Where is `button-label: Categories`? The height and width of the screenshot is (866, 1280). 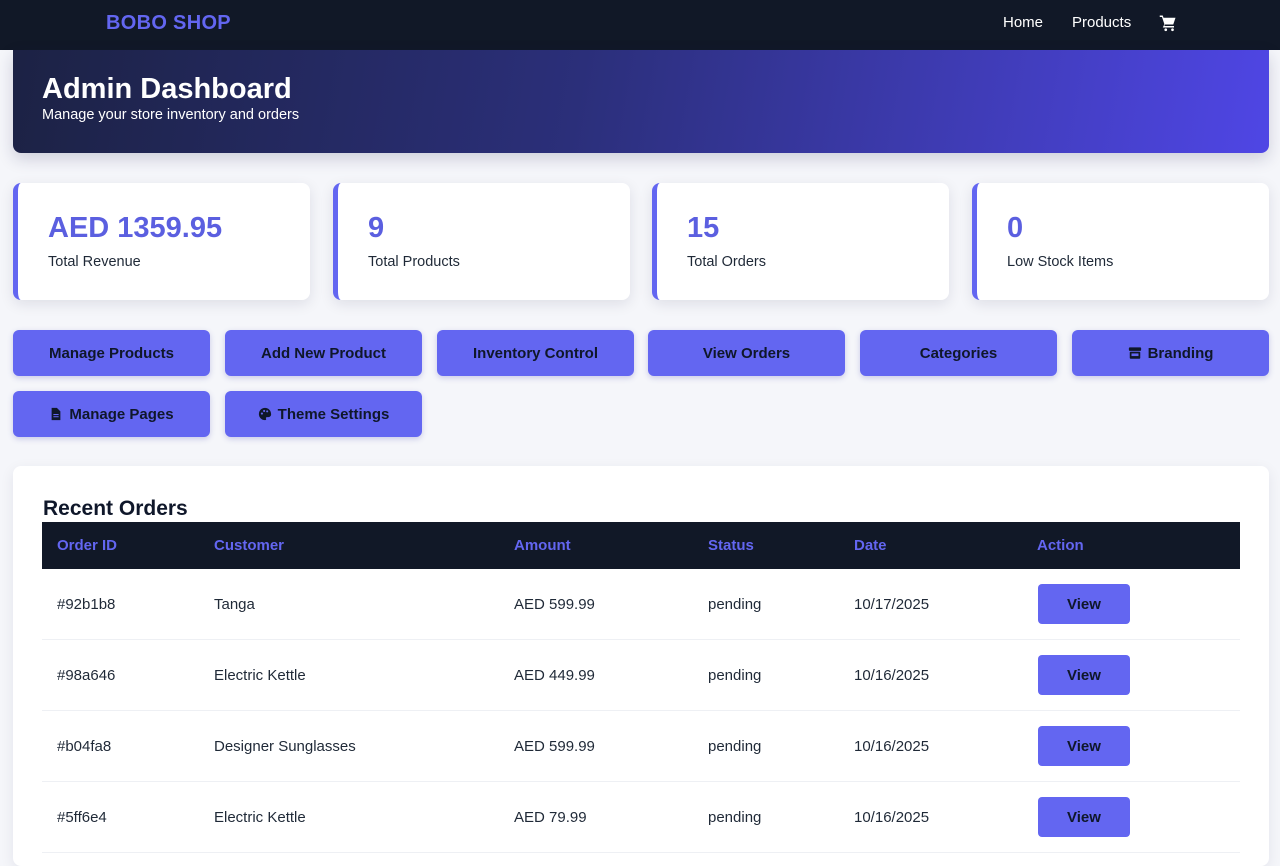 button-label: Categories is located at coordinates (958, 353).